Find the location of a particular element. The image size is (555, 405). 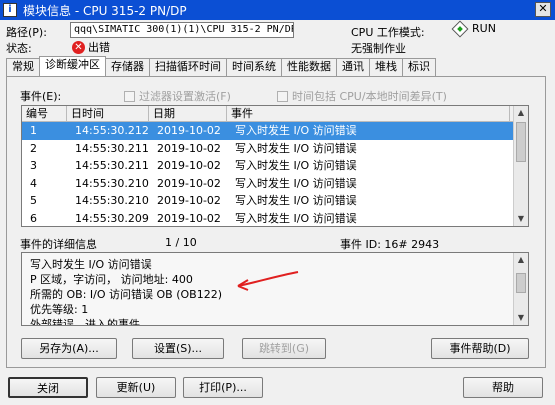

col-number: 编号 is located at coordinates (44, 113).